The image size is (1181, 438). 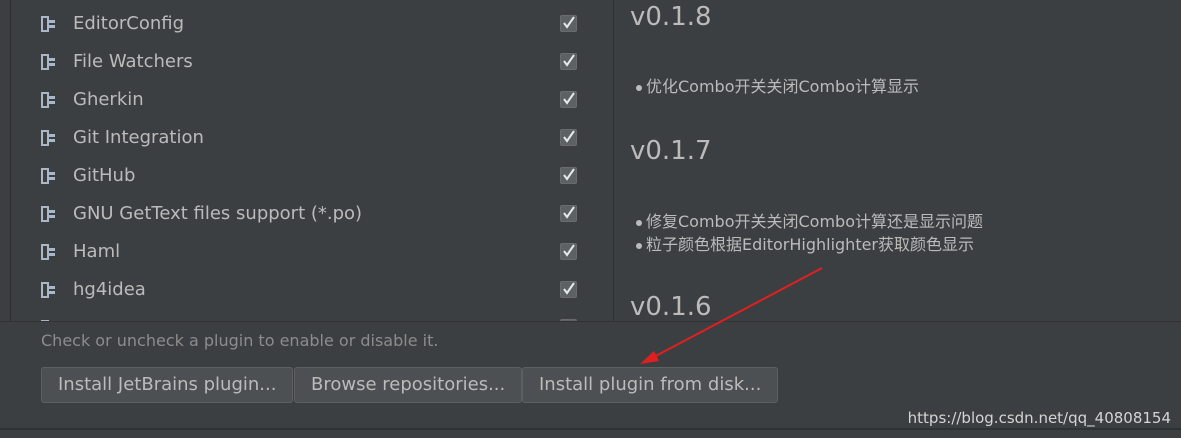 I want to click on list-item: EditorConfig, so click(x=321, y=23).